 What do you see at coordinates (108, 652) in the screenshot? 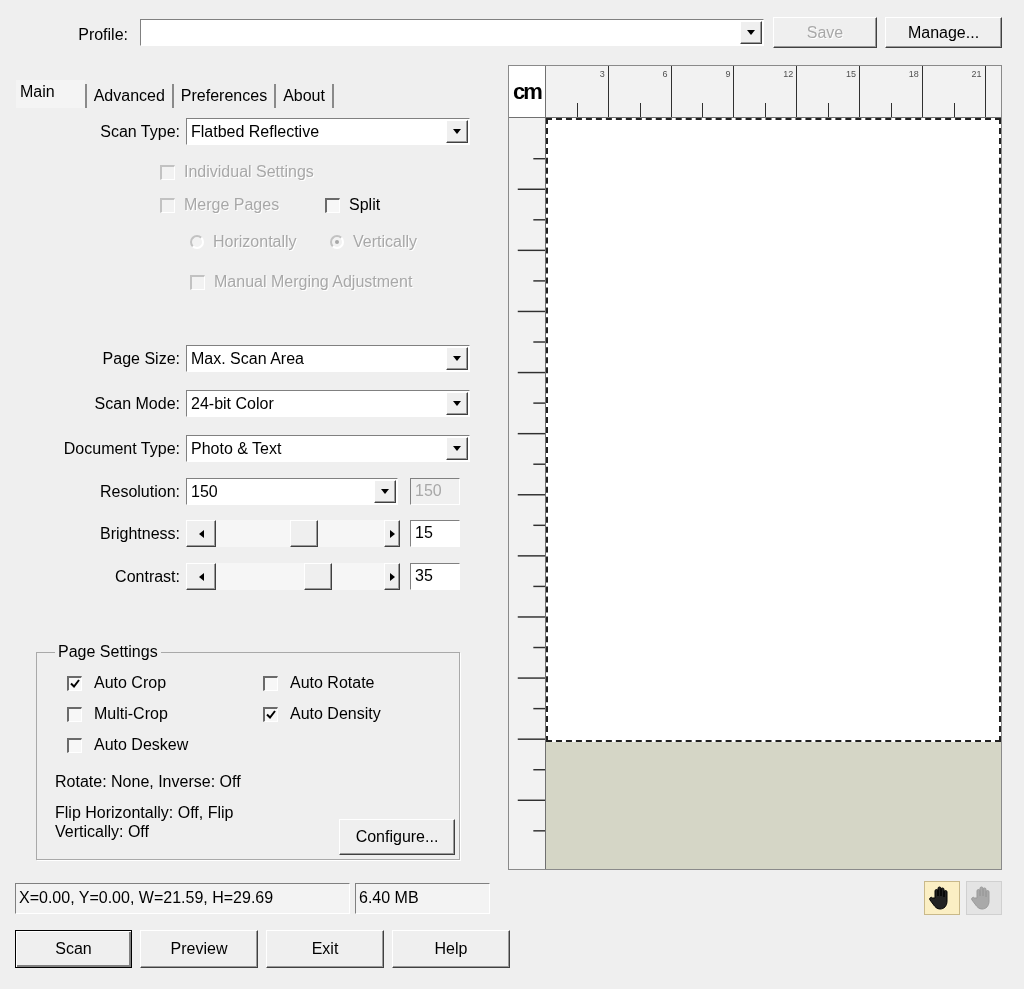
I see `group-title: Page Settings` at bounding box center [108, 652].